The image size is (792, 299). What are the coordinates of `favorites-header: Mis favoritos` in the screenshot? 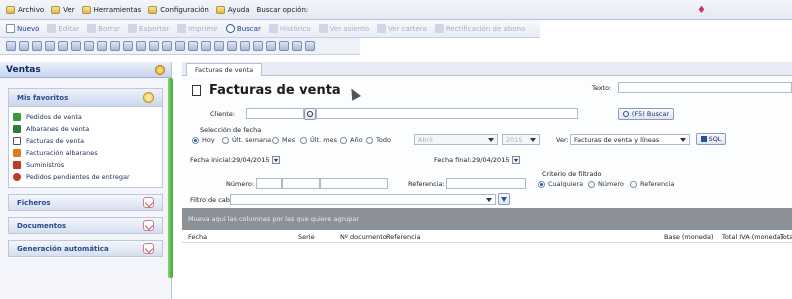 It's located at (85, 98).